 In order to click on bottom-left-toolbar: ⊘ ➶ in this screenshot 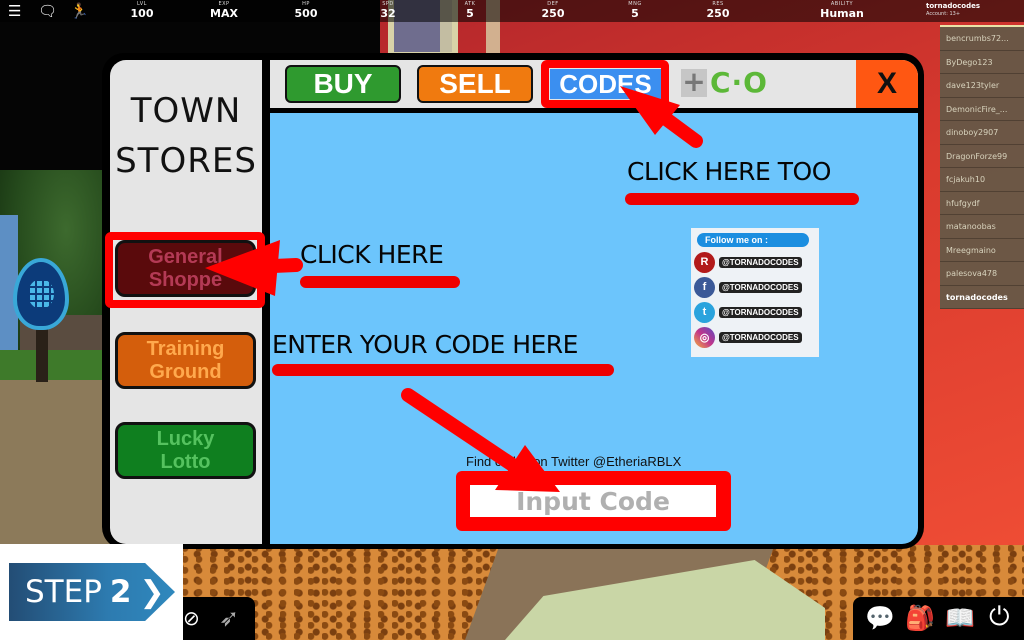, I will do `click(219, 618)`.